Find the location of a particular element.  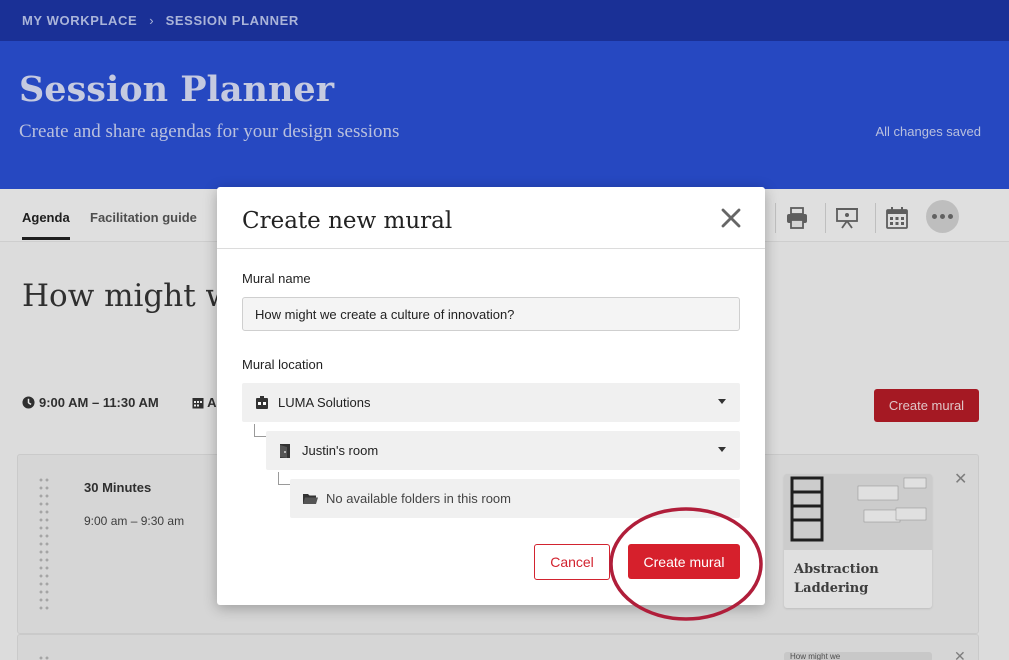

mural-name-input is located at coordinates (491, 314).